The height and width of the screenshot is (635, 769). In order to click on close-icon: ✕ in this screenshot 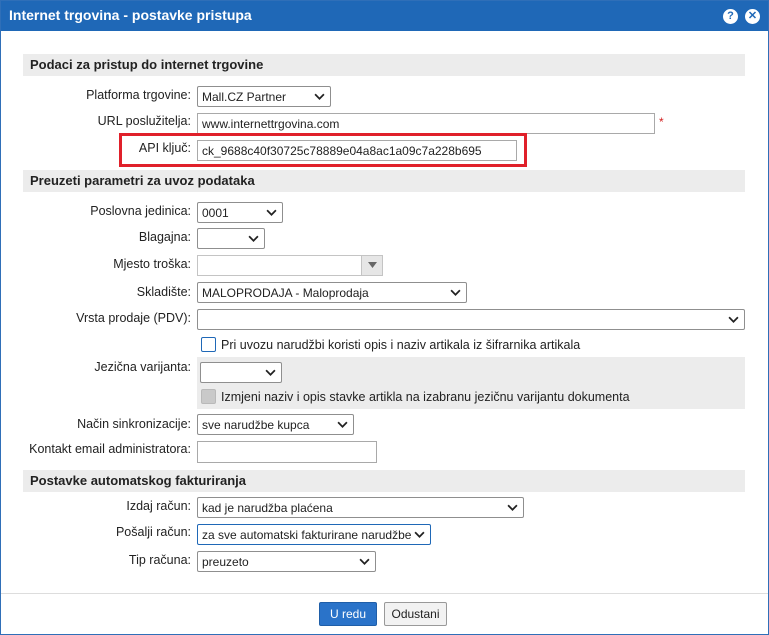, I will do `click(752, 16)`.